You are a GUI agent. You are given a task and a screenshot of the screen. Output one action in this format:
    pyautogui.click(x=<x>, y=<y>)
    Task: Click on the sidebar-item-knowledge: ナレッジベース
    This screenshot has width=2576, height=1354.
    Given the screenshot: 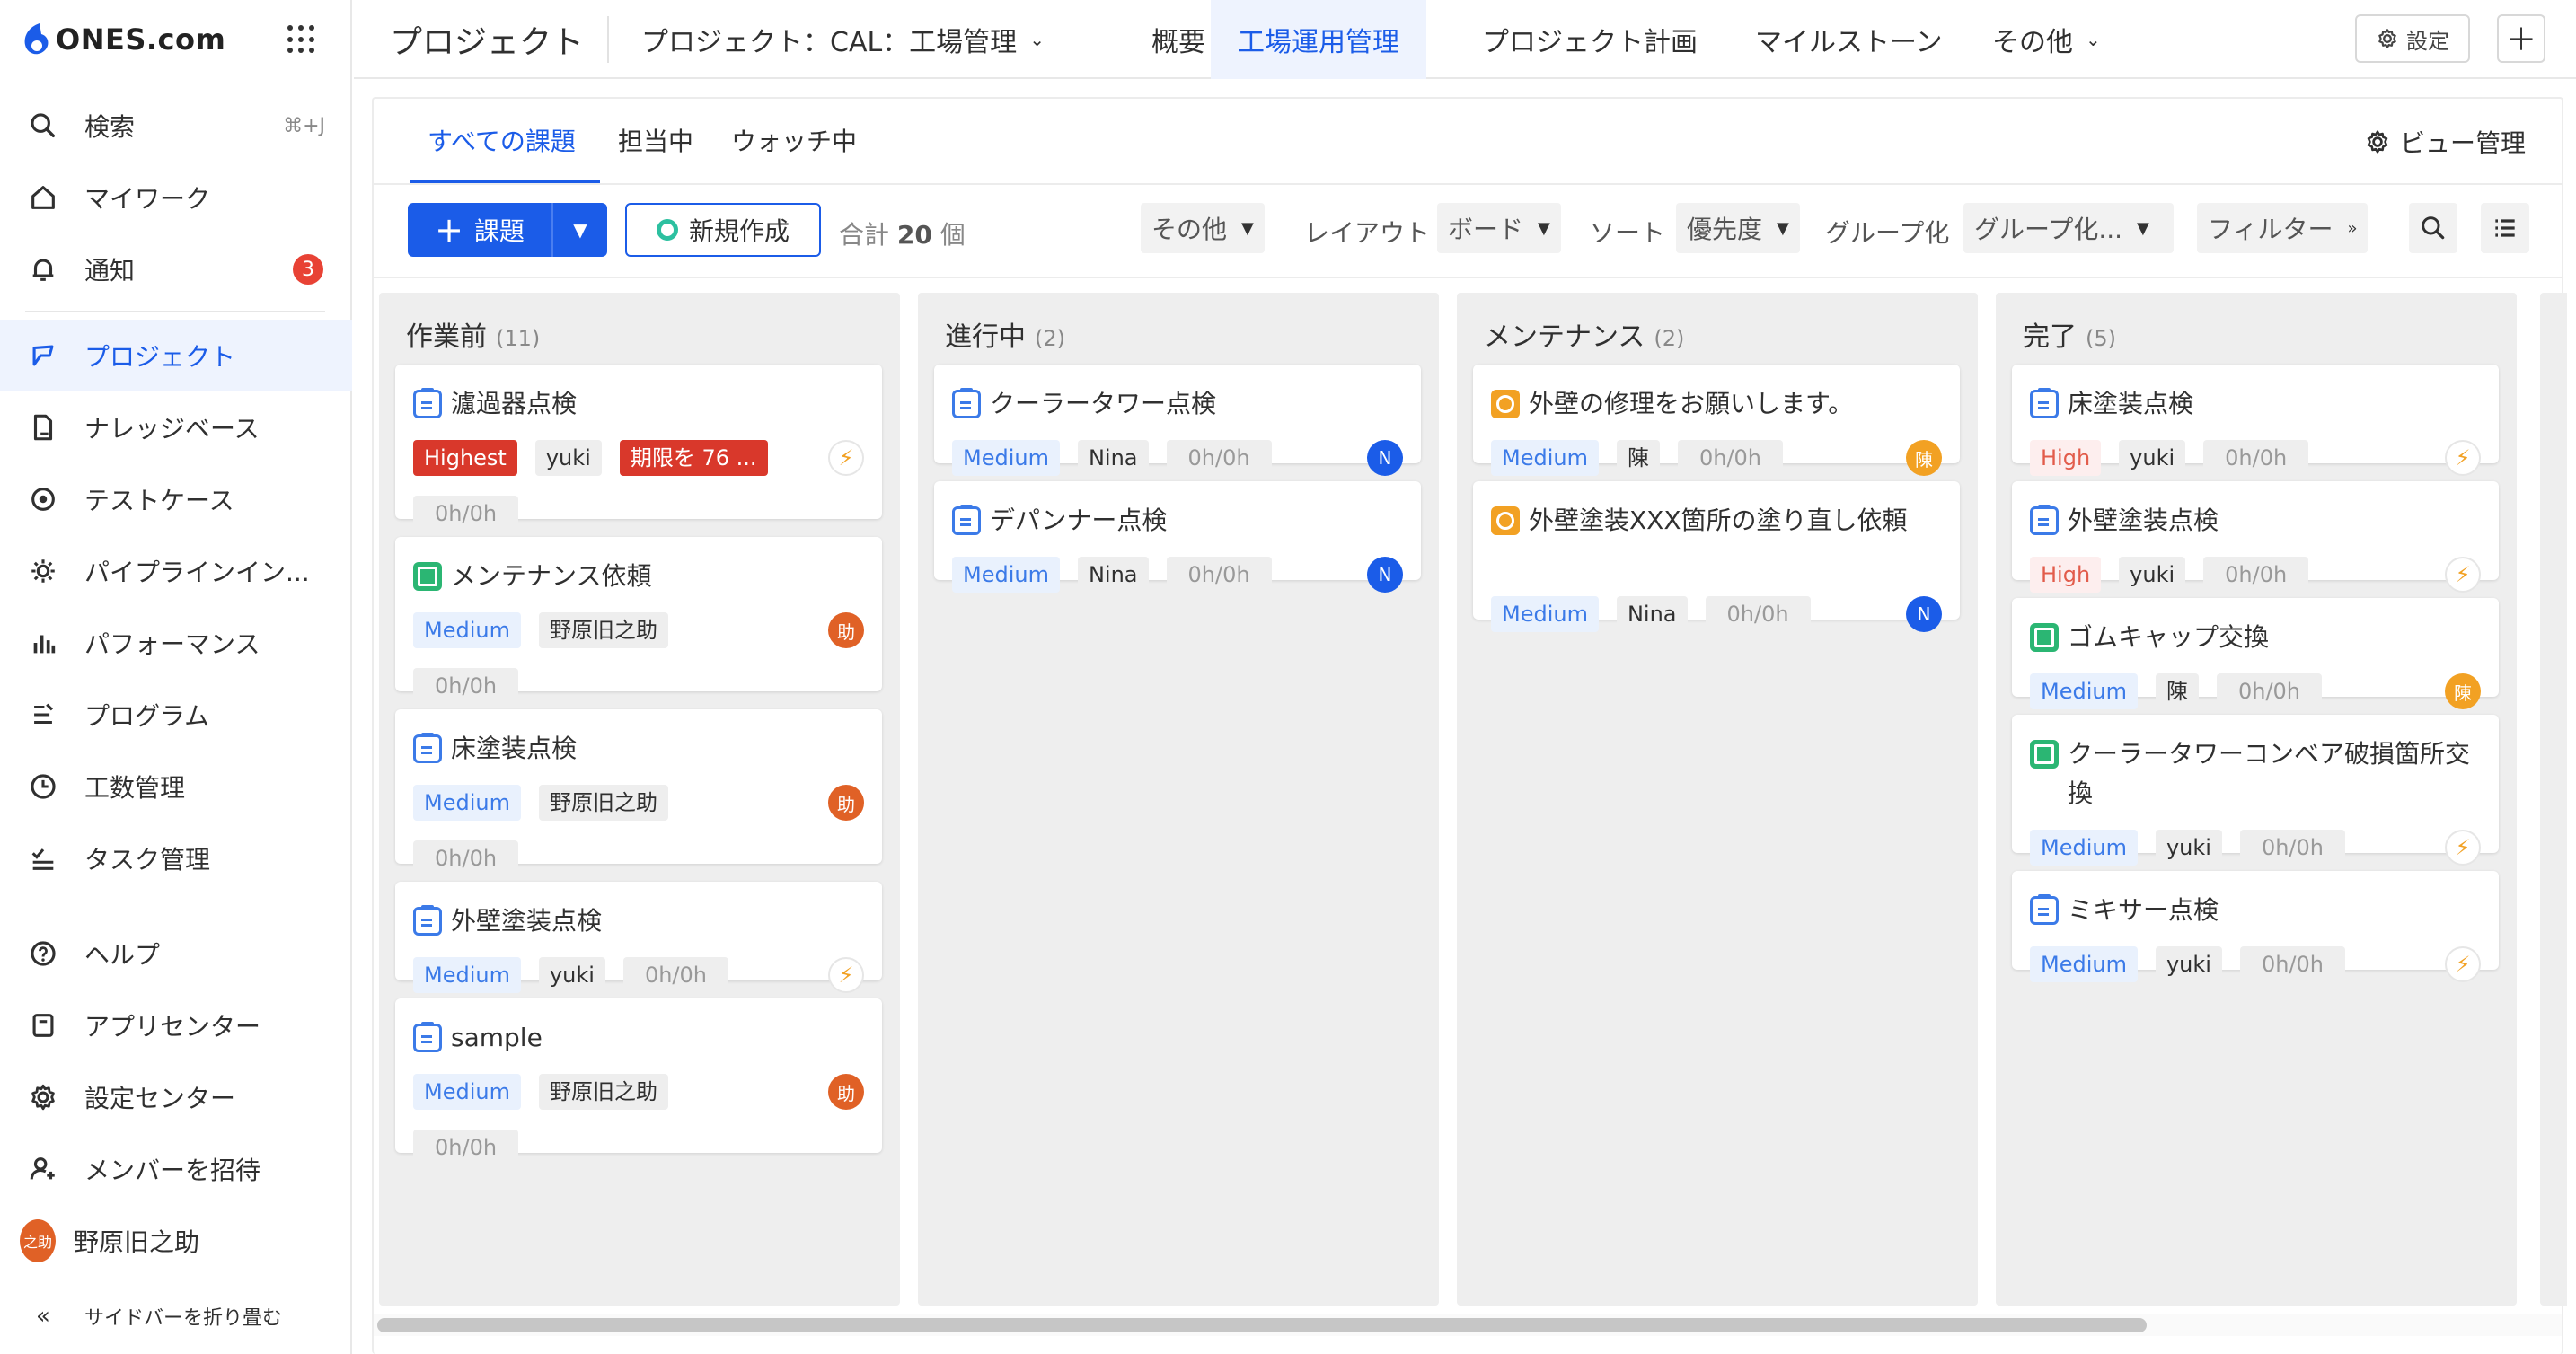 What is the action you would take?
    pyautogui.click(x=176, y=427)
    